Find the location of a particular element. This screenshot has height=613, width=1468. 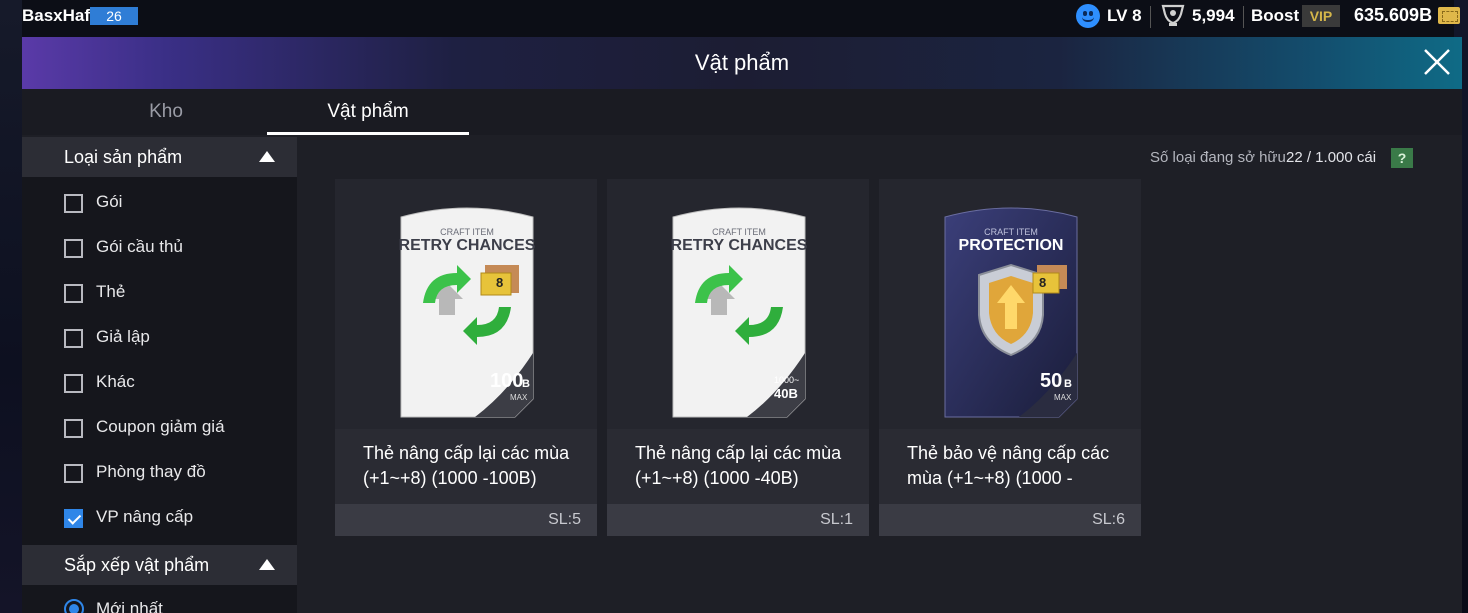

filter-label: Gói cầu thủ is located at coordinates (139, 246).